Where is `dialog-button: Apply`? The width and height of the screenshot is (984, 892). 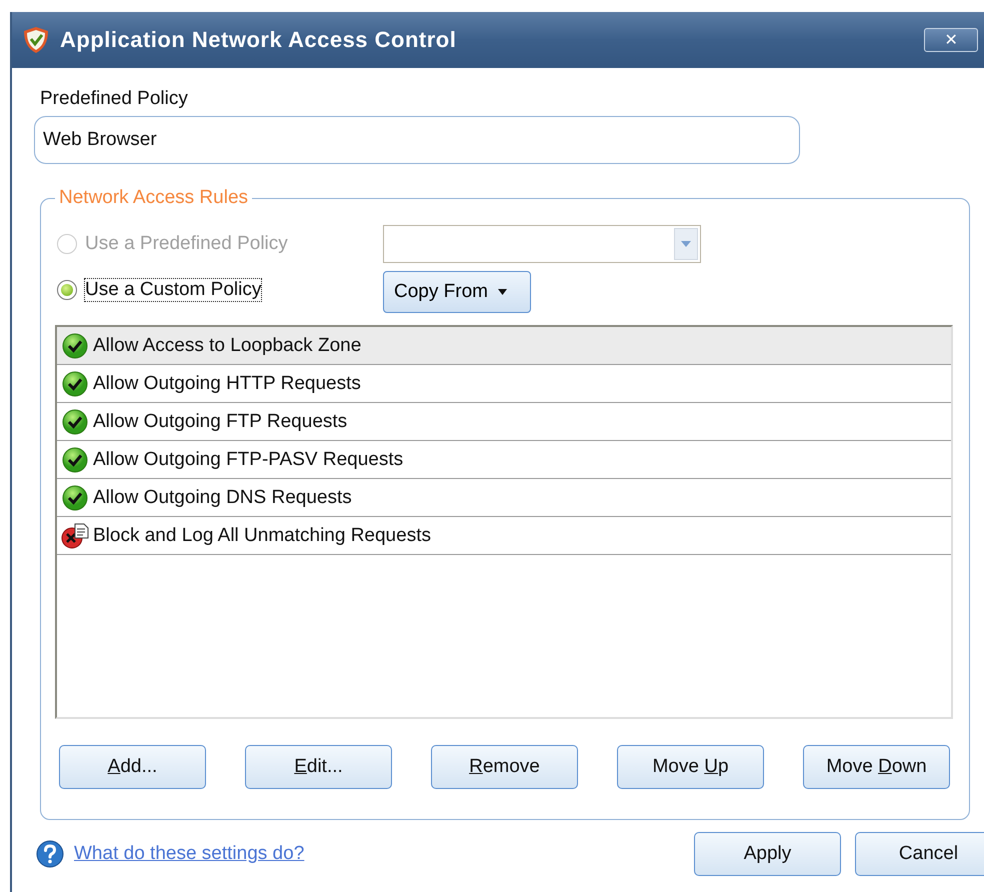 dialog-button: Apply is located at coordinates (767, 854).